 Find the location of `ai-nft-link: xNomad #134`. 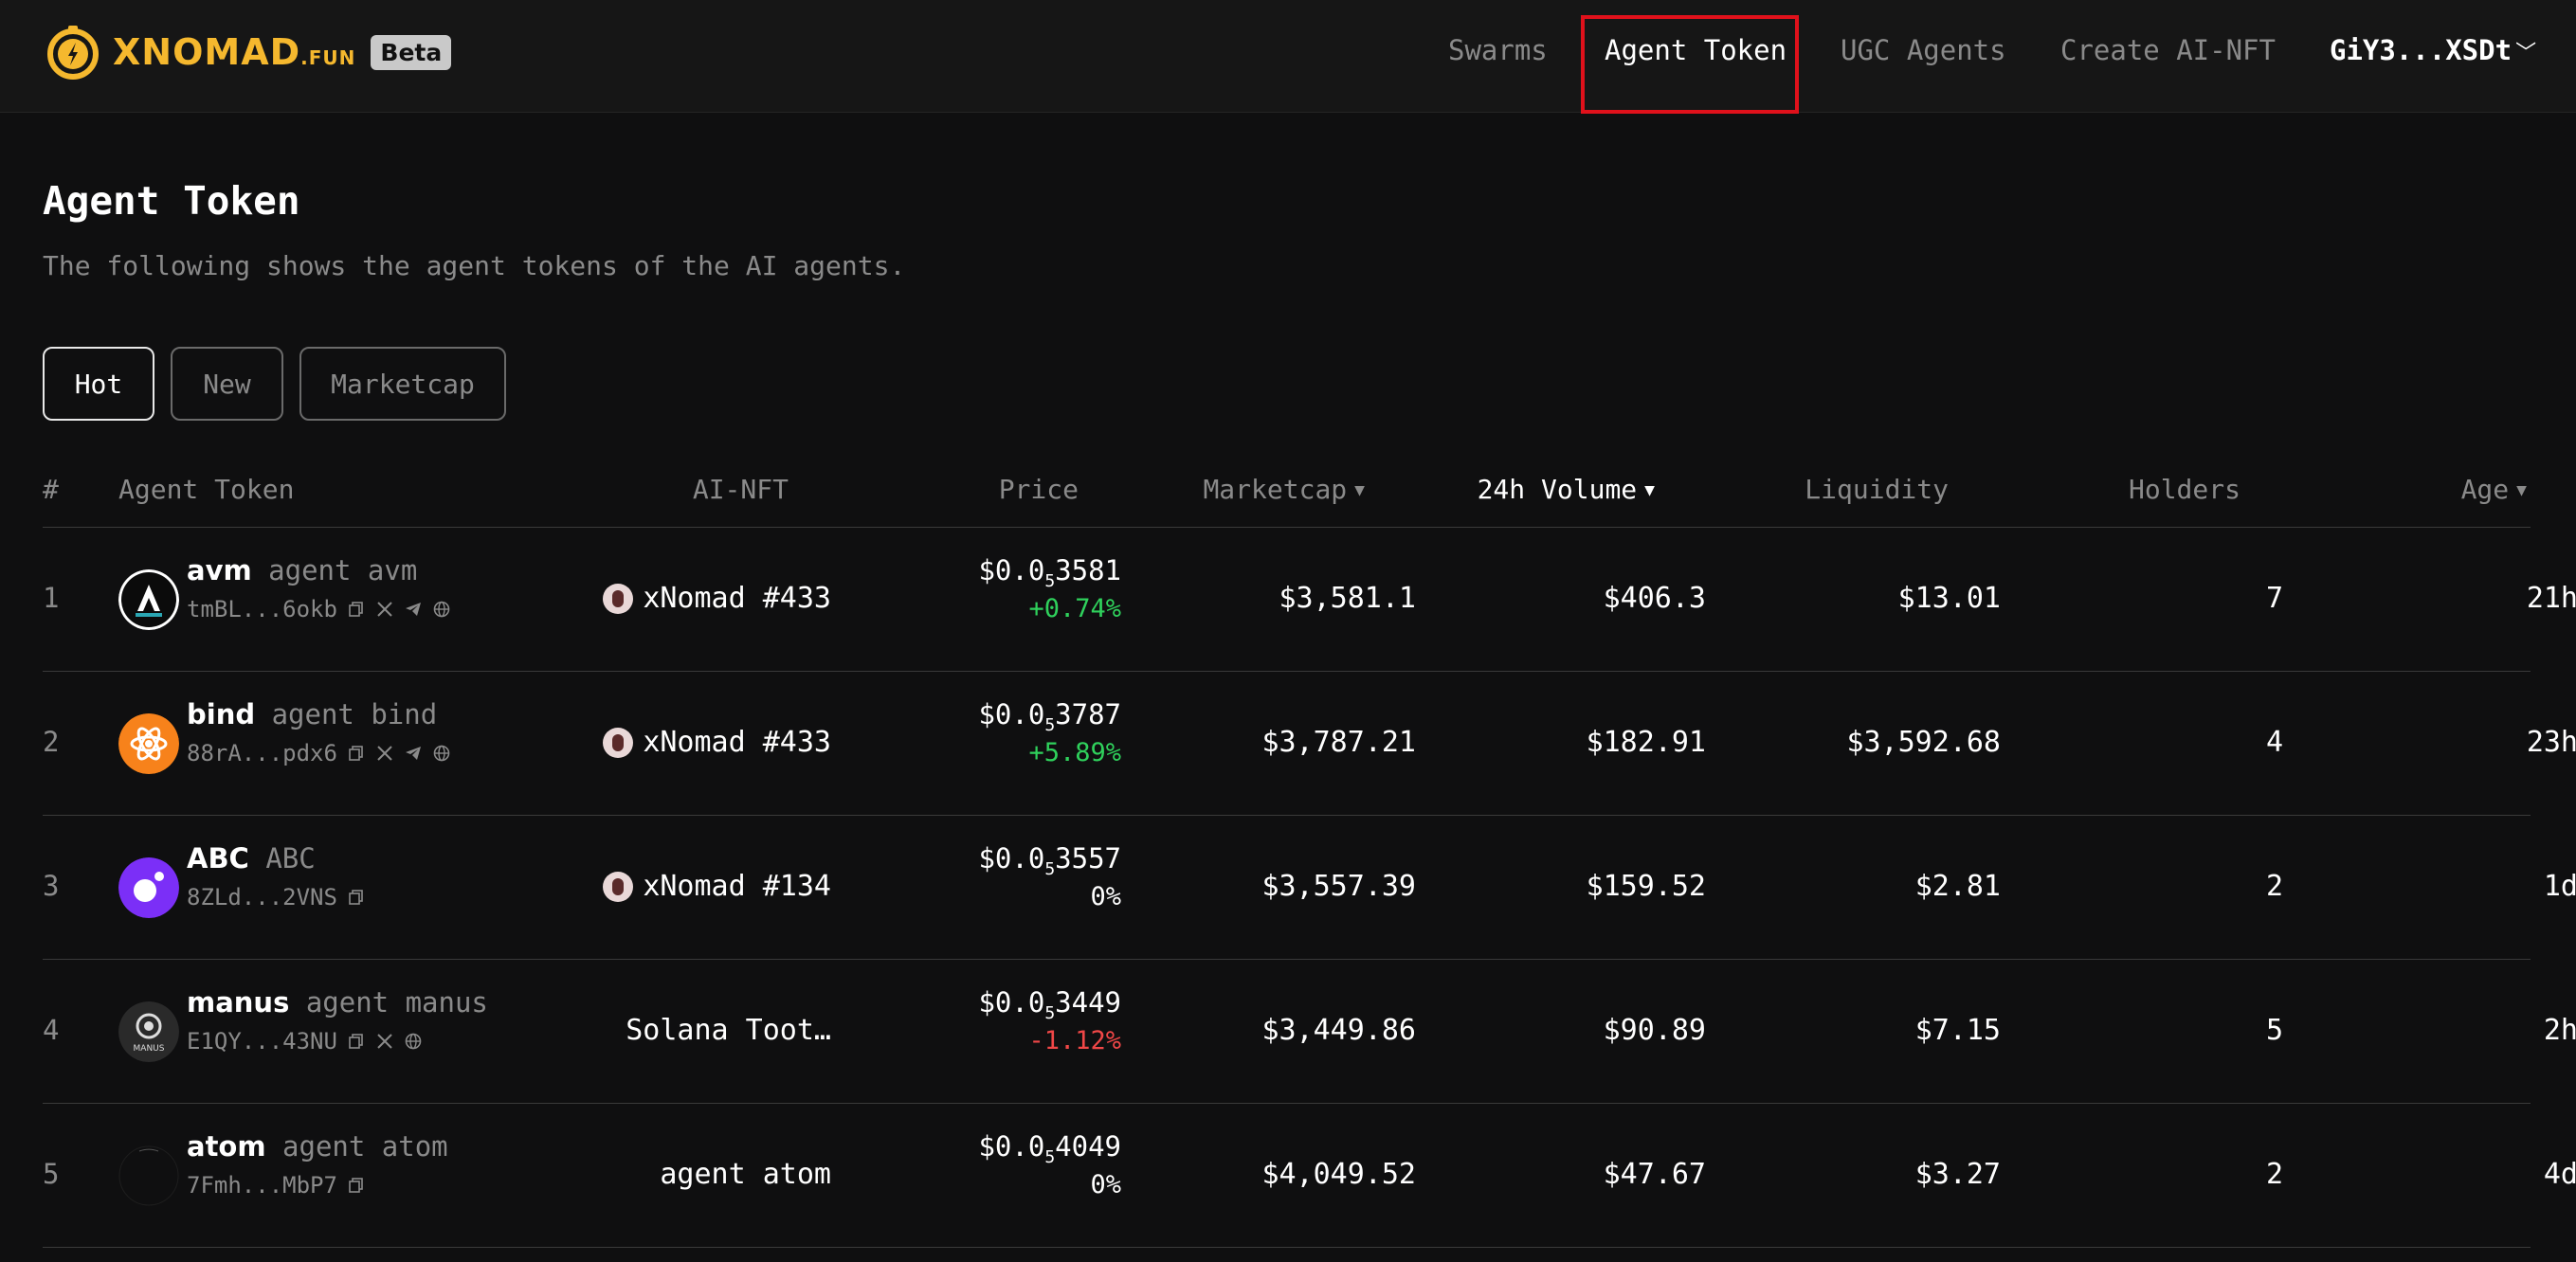

ai-nft-link: xNomad #134 is located at coordinates (626, 886).